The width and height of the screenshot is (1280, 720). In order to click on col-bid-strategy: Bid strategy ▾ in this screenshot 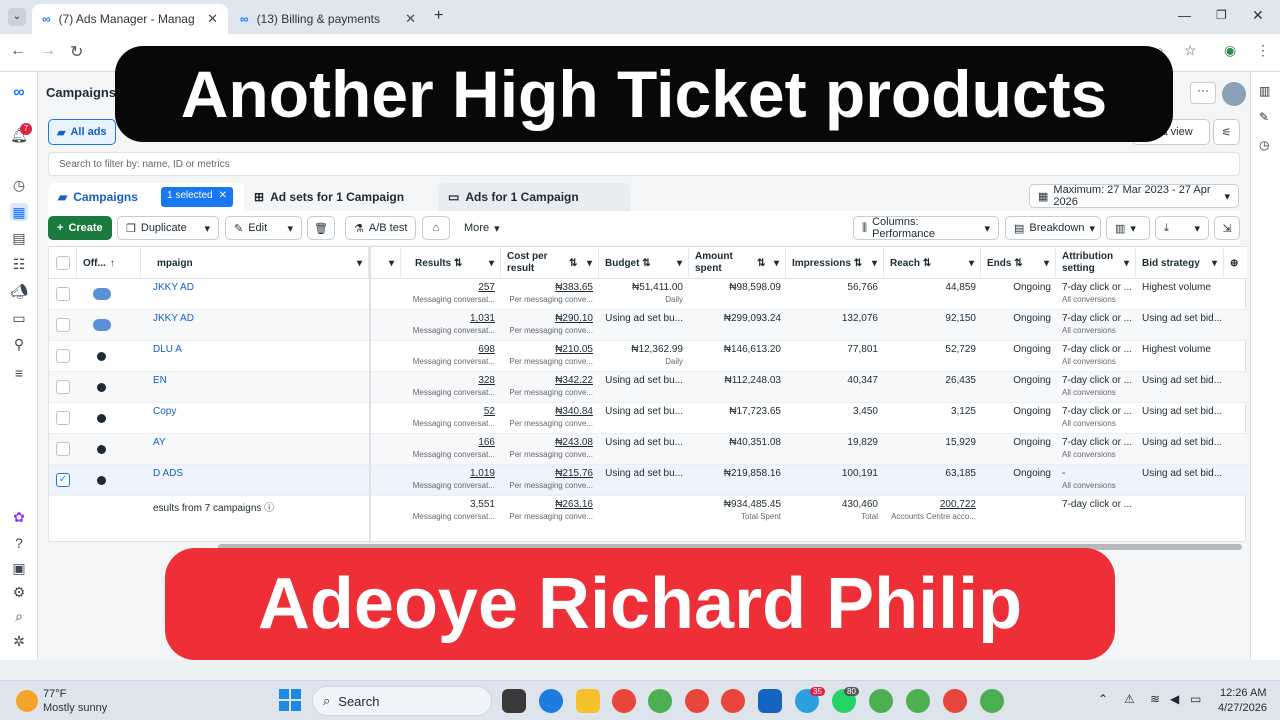, I will do `click(1180, 263)`.